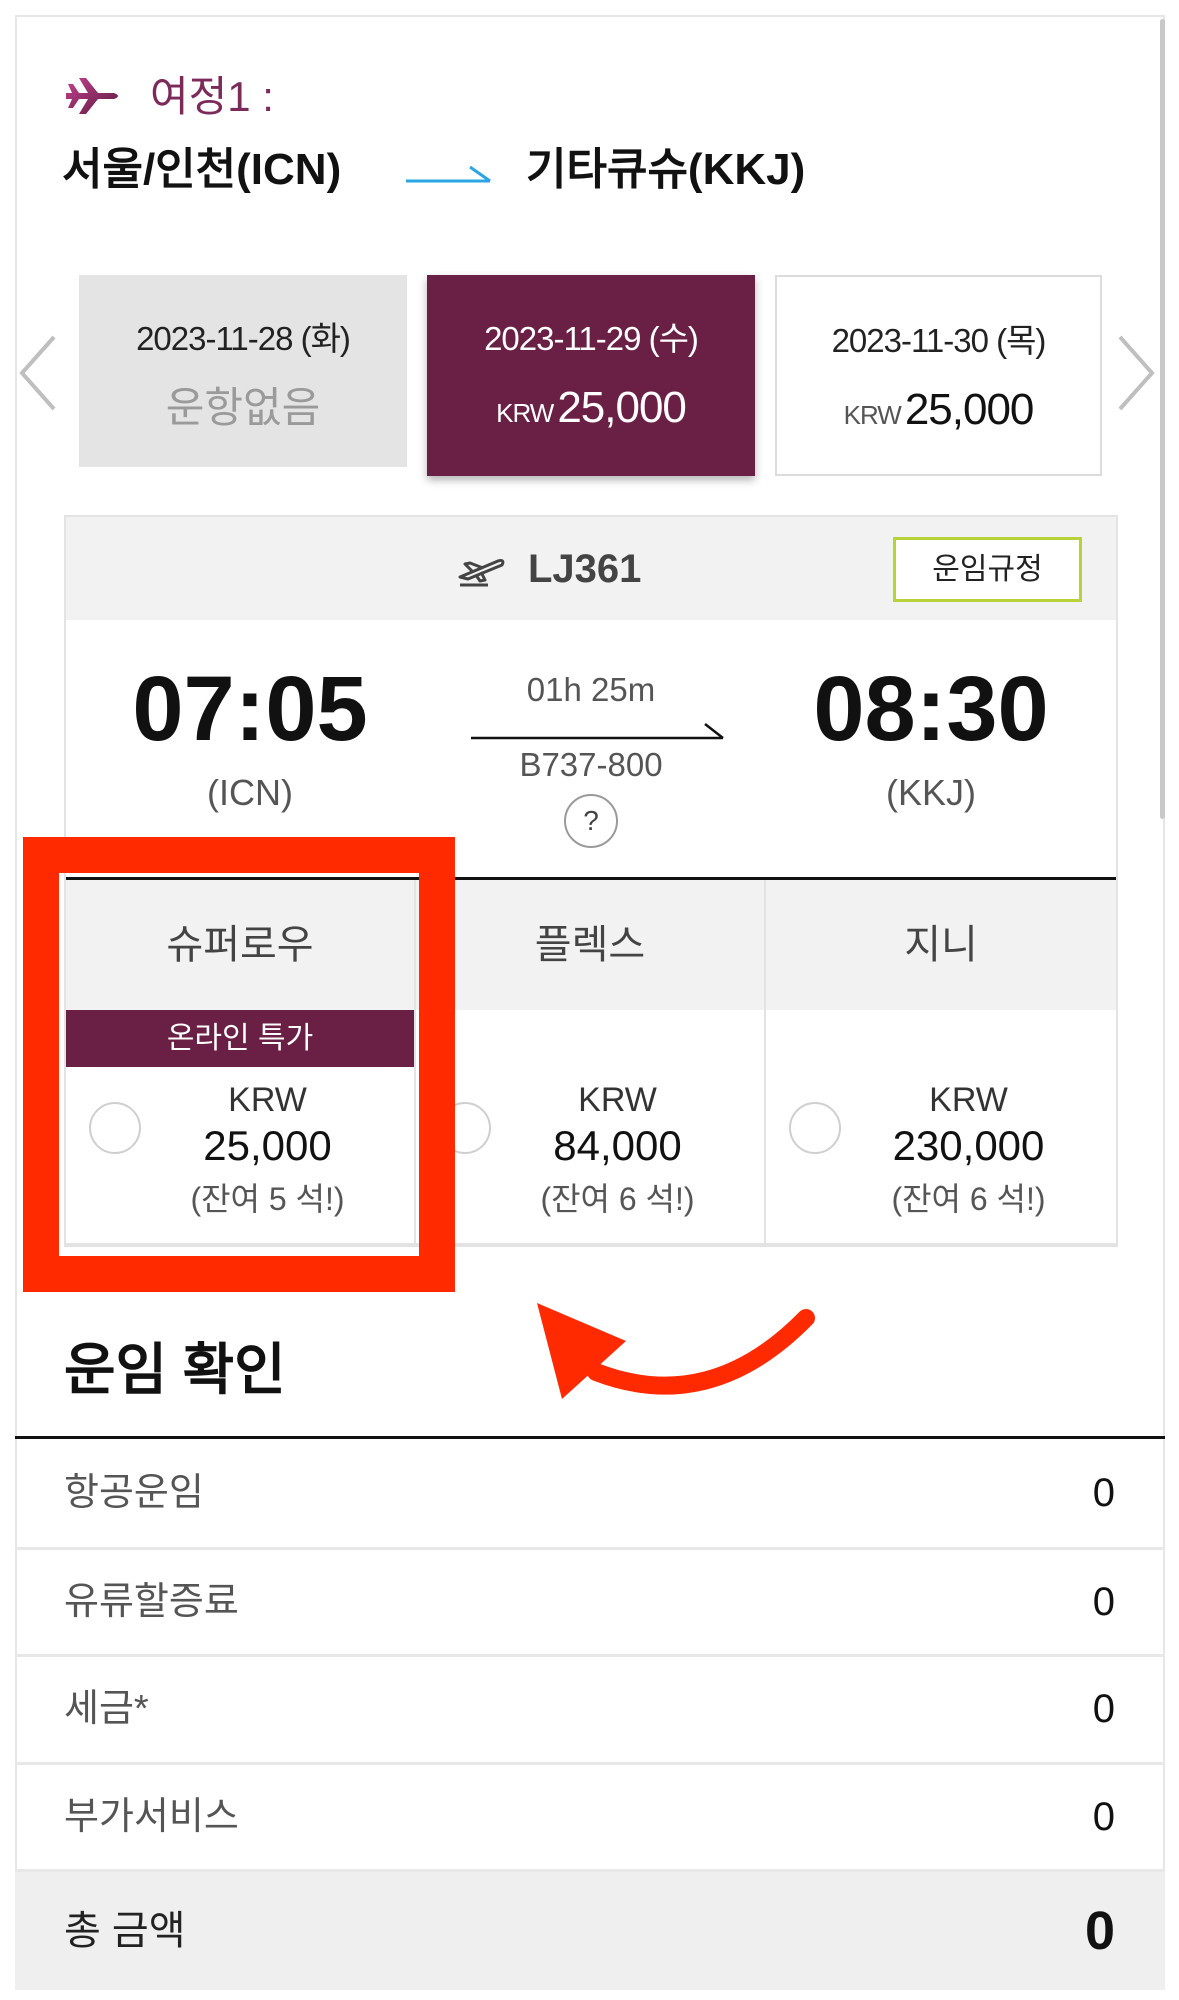  What do you see at coordinates (591, 764) in the screenshot?
I see `aircraft-type: B737-800` at bounding box center [591, 764].